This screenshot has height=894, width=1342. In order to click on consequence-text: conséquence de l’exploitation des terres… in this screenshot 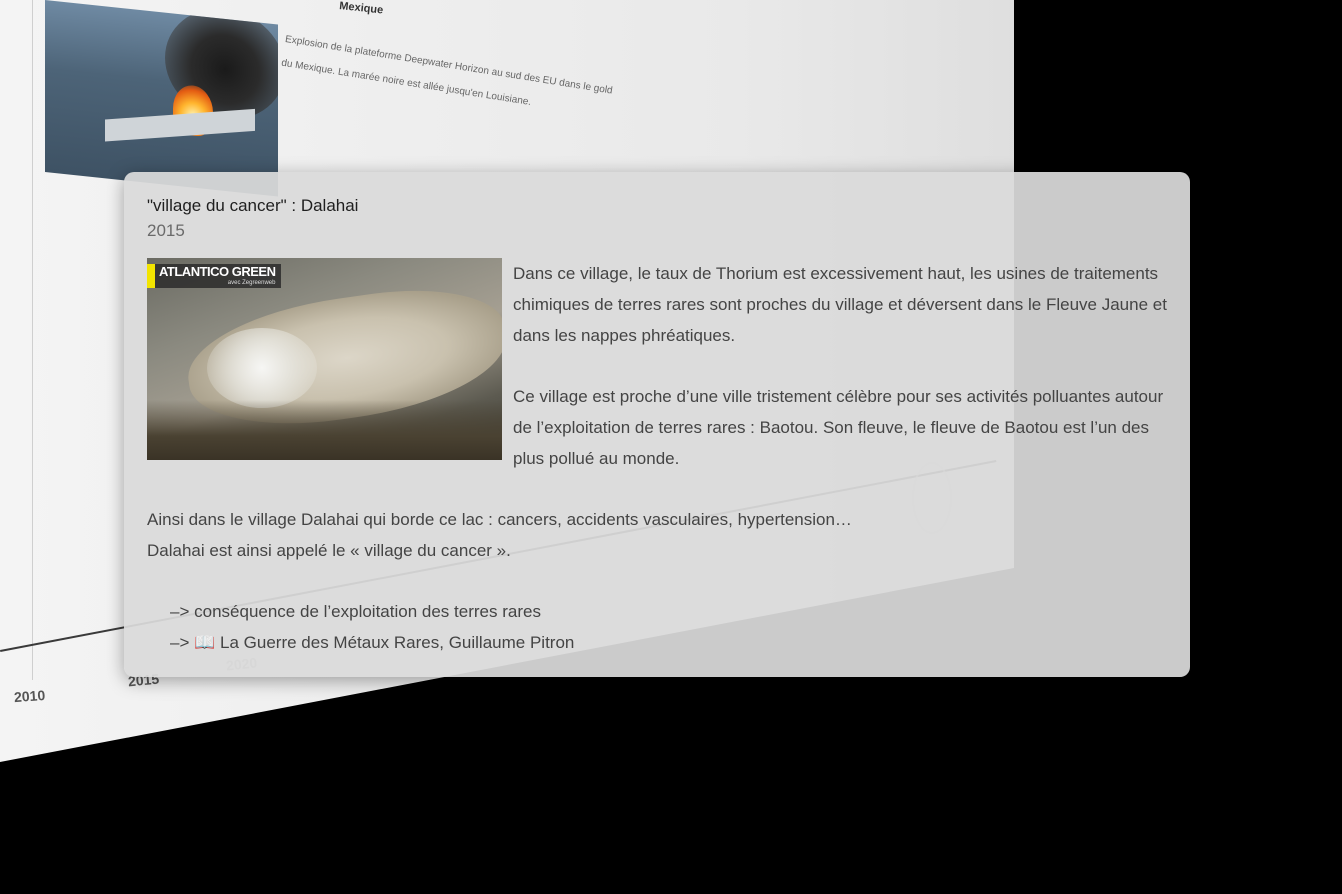, I will do `click(367, 611)`.